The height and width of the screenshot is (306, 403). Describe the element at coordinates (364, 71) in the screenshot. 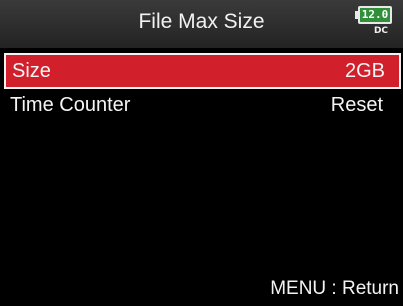

I see `menu-item-value: 2GB` at that location.